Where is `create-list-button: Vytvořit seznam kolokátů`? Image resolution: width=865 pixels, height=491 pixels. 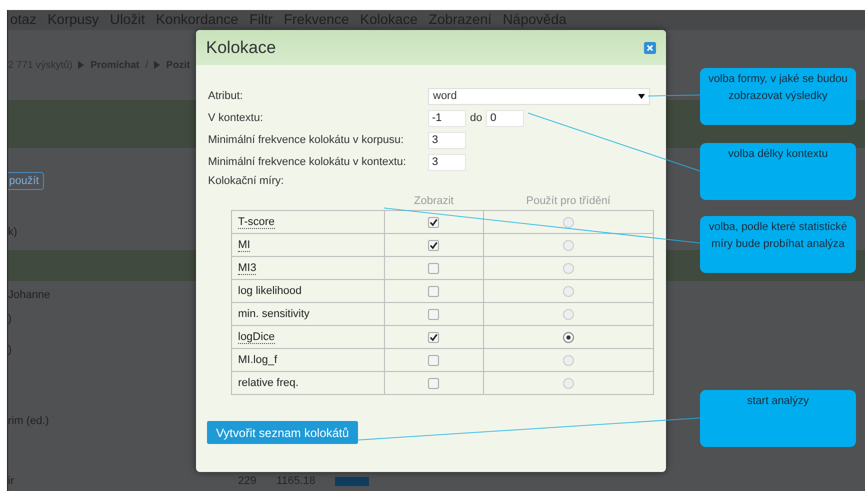 create-list-button: Vytvořit seznam kolokátů is located at coordinates (282, 432).